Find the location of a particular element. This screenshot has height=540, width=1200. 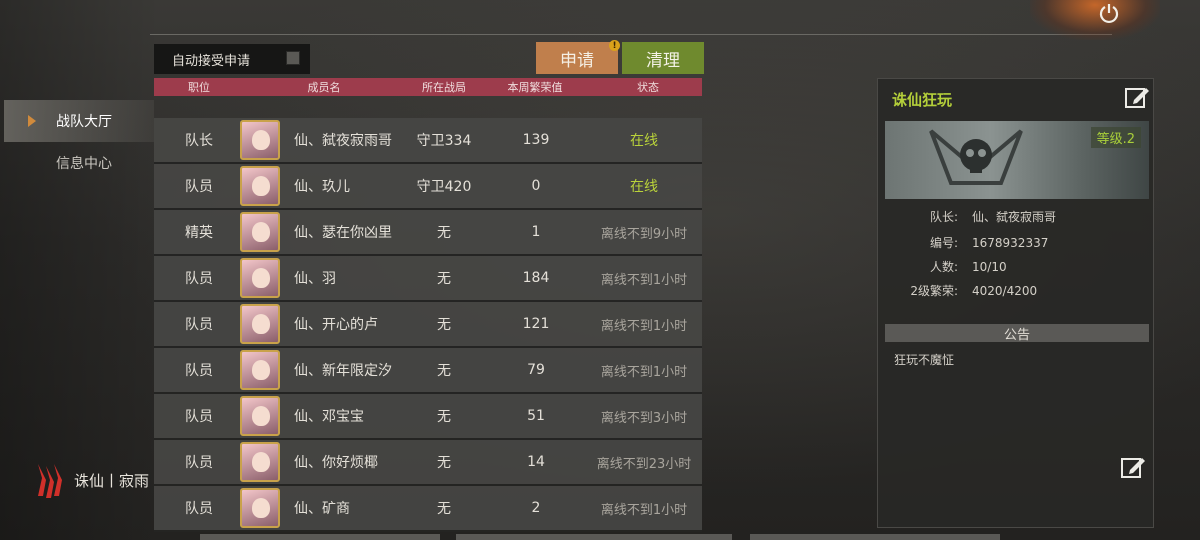

member-prosperity: 1 is located at coordinates (536, 232).